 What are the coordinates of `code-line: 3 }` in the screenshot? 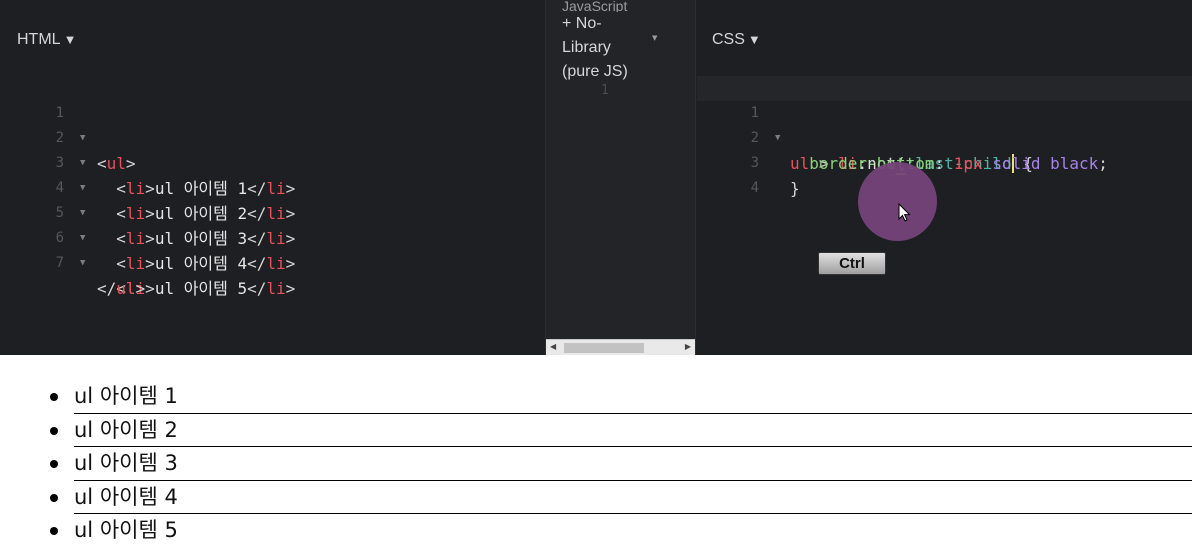 It's located at (944, 162).